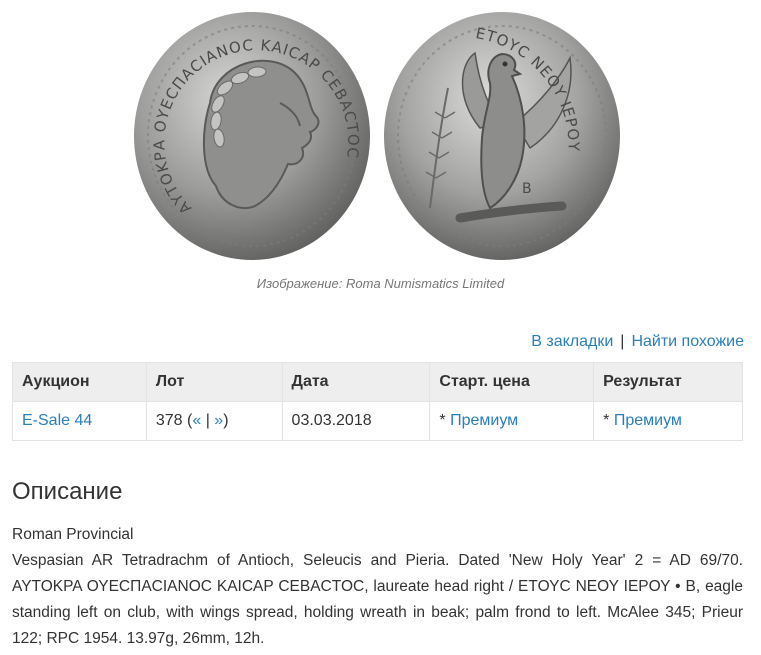 The height and width of the screenshot is (655, 761). What do you see at coordinates (502, 136) in the screenshot?
I see `coin-reverse: ΕΤΟΥϹ ΝΕΟΥ ΙΕΡΟΥ Β` at bounding box center [502, 136].